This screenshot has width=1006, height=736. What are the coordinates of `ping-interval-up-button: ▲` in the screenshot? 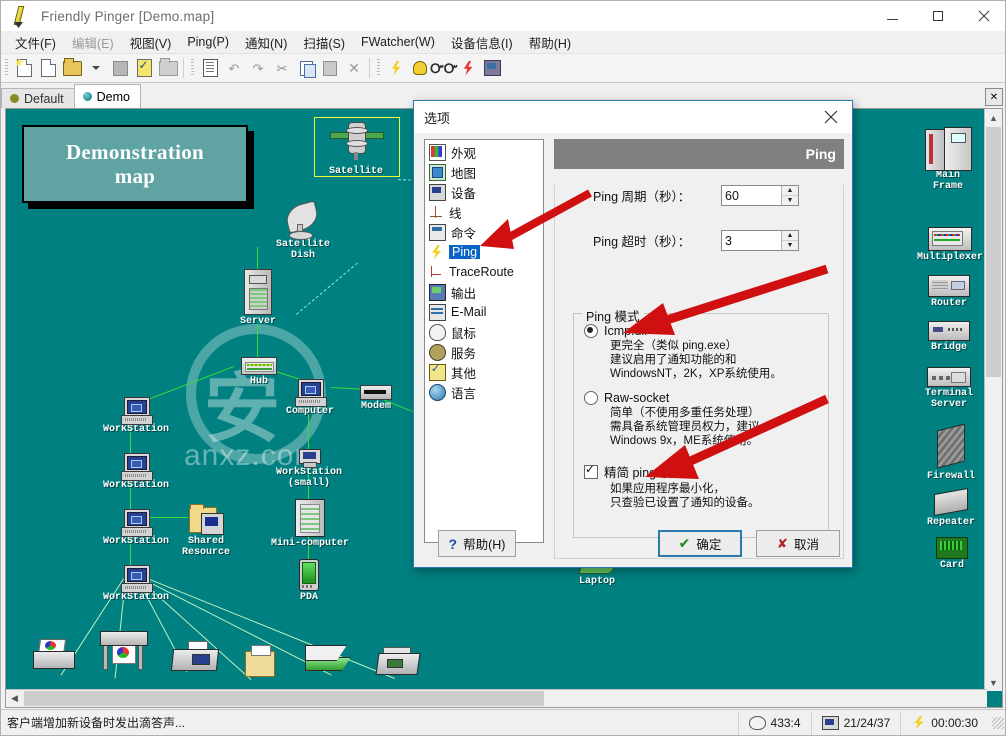 It's located at (790, 191).